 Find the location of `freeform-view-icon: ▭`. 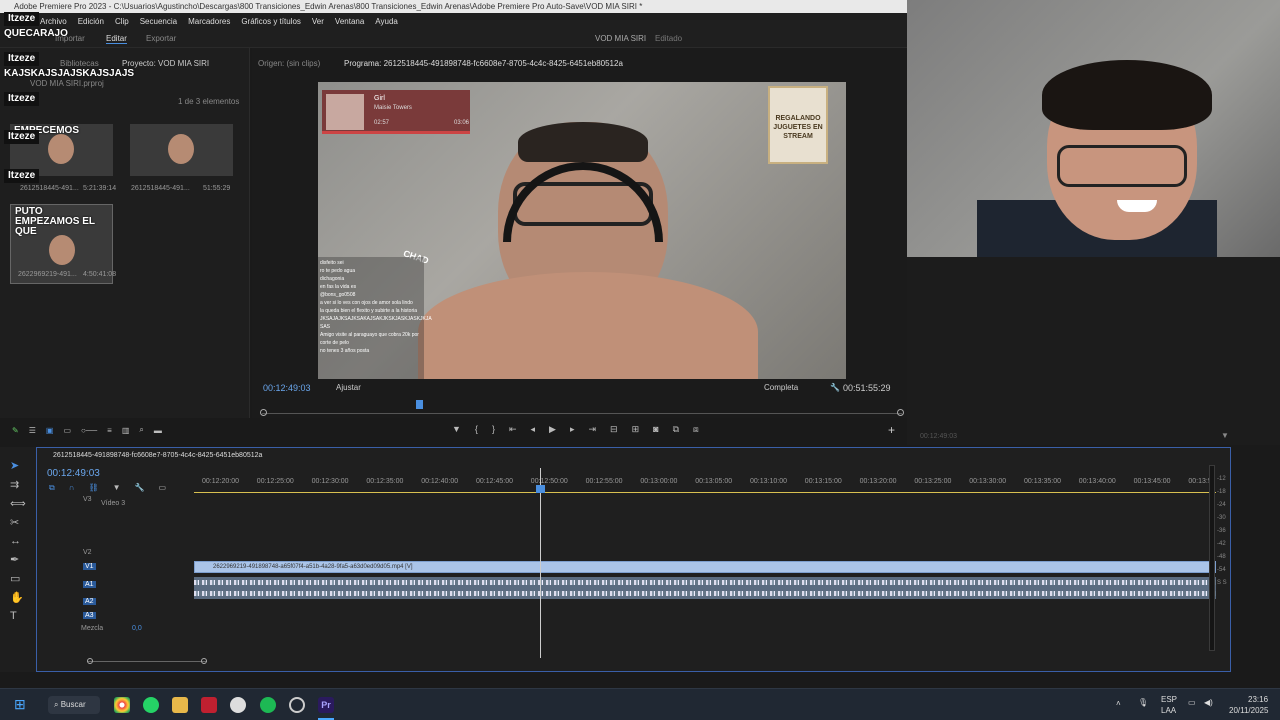

freeform-view-icon: ▭ is located at coordinates (67, 430).